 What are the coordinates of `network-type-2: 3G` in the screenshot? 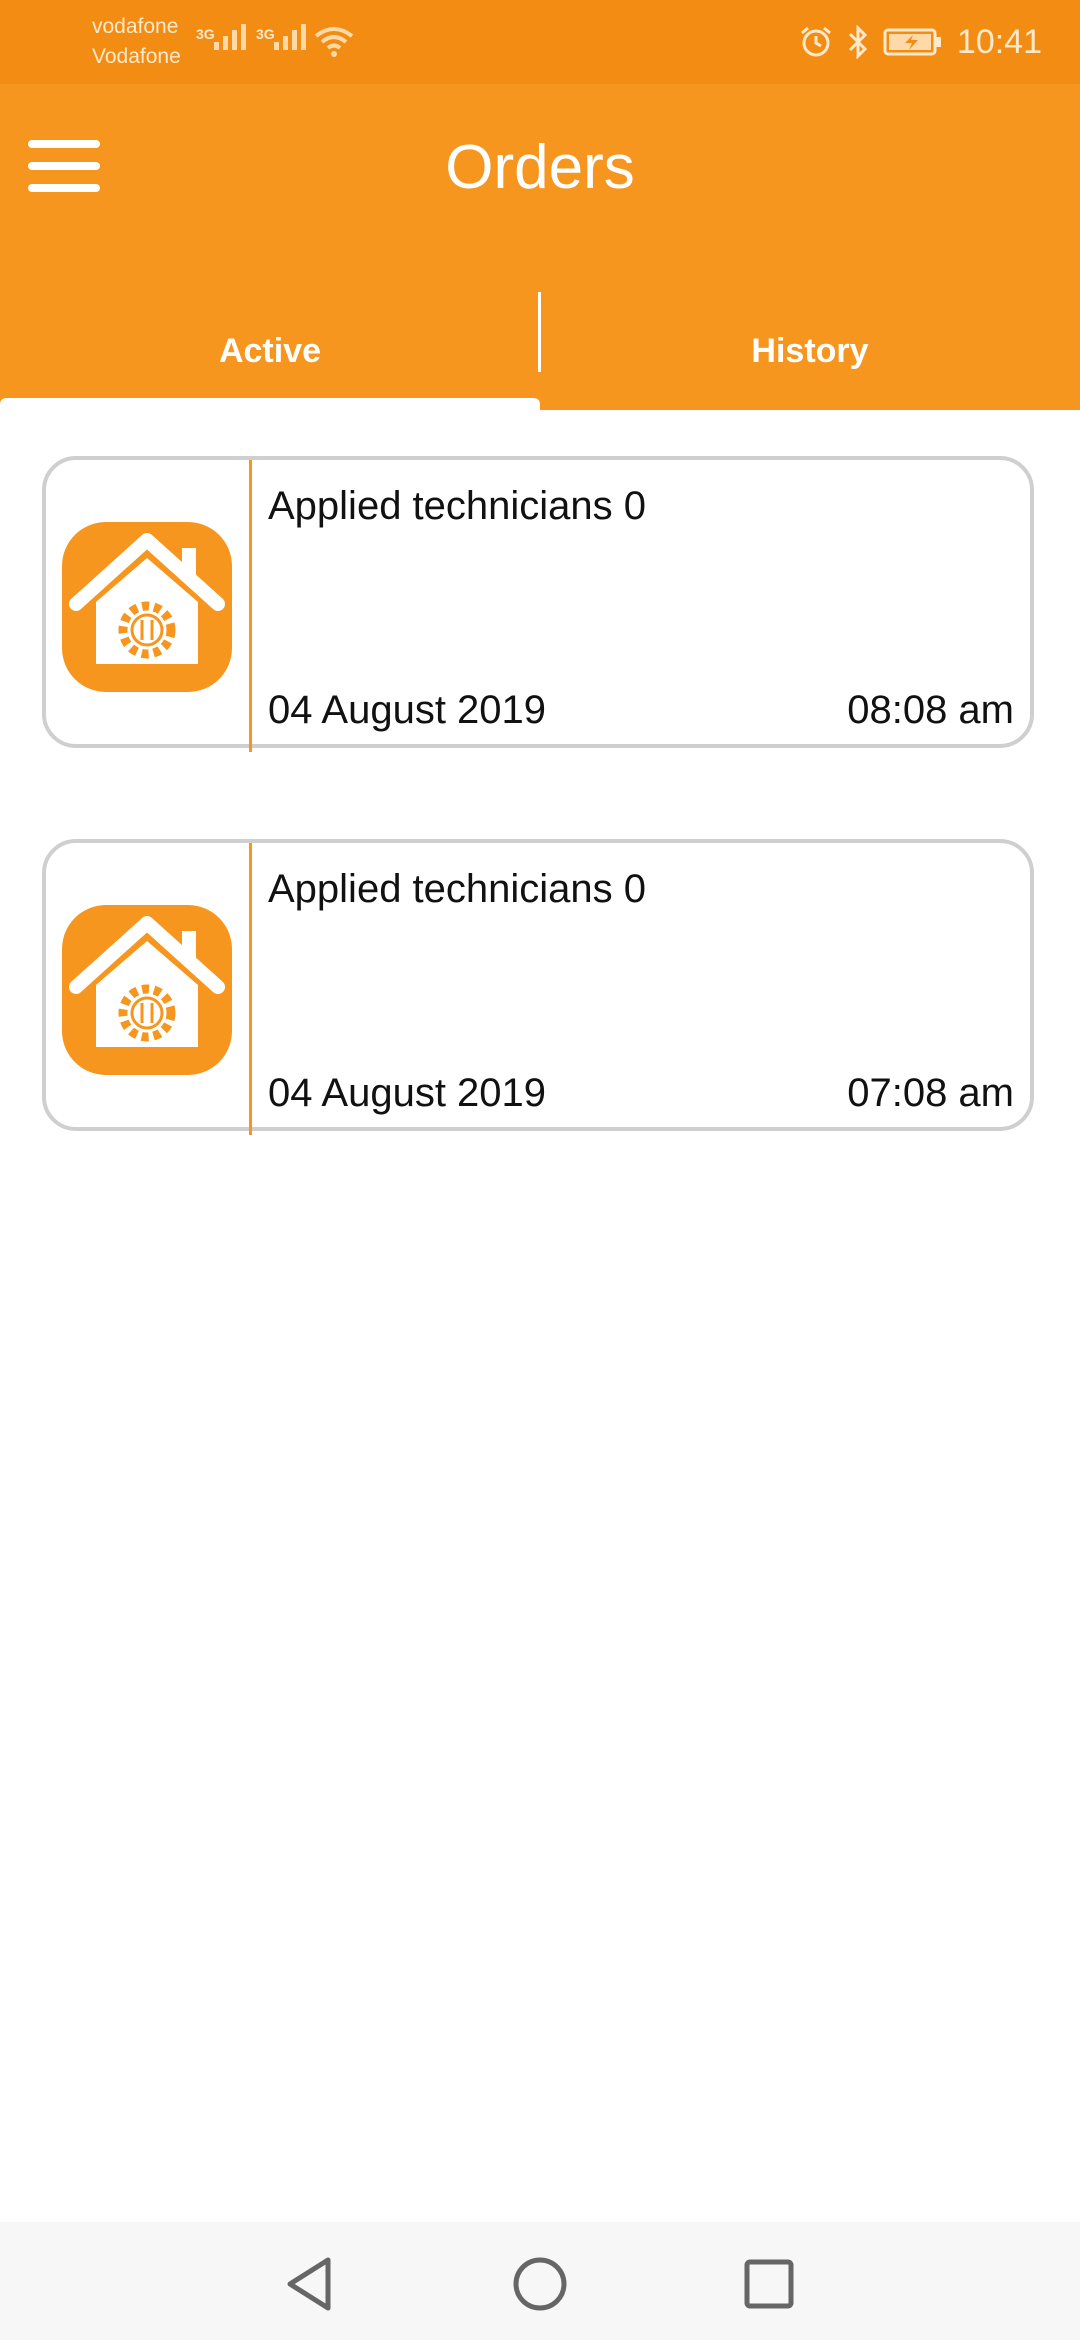 It's located at (265, 34).